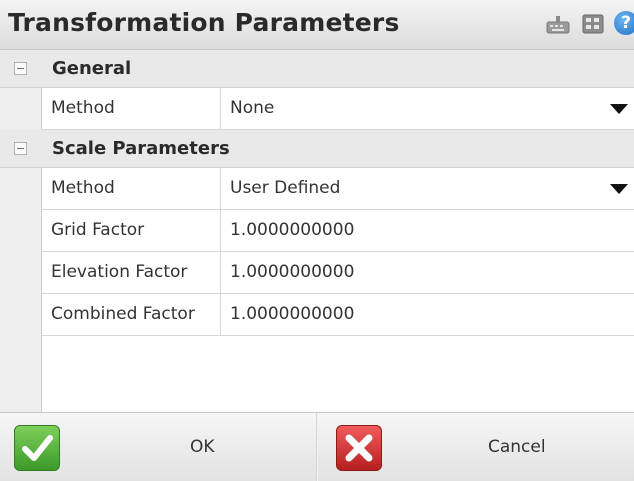 The height and width of the screenshot is (481, 634). What do you see at coordinates (317, 149) in the screenshot?
I see `category-scale-parameters: Scale Parameters` at bounding box center [317, 149].